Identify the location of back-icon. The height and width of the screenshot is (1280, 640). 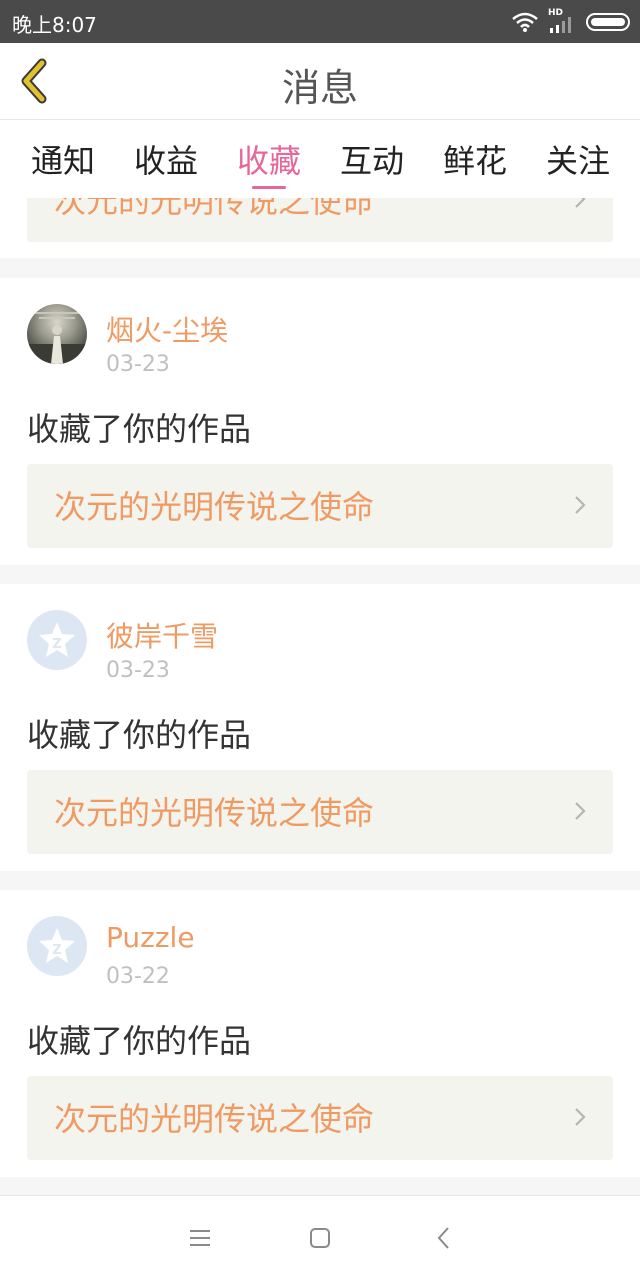
(444, 1238).